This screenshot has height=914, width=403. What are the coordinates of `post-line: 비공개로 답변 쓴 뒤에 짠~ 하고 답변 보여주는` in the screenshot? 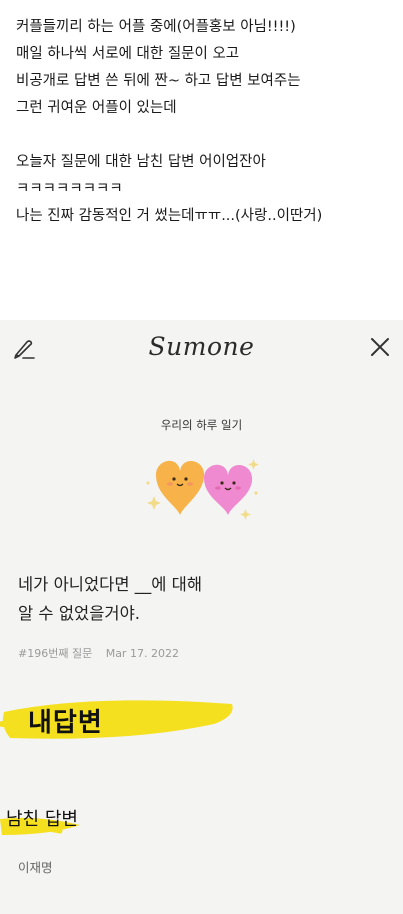 It's located at (158, 81).